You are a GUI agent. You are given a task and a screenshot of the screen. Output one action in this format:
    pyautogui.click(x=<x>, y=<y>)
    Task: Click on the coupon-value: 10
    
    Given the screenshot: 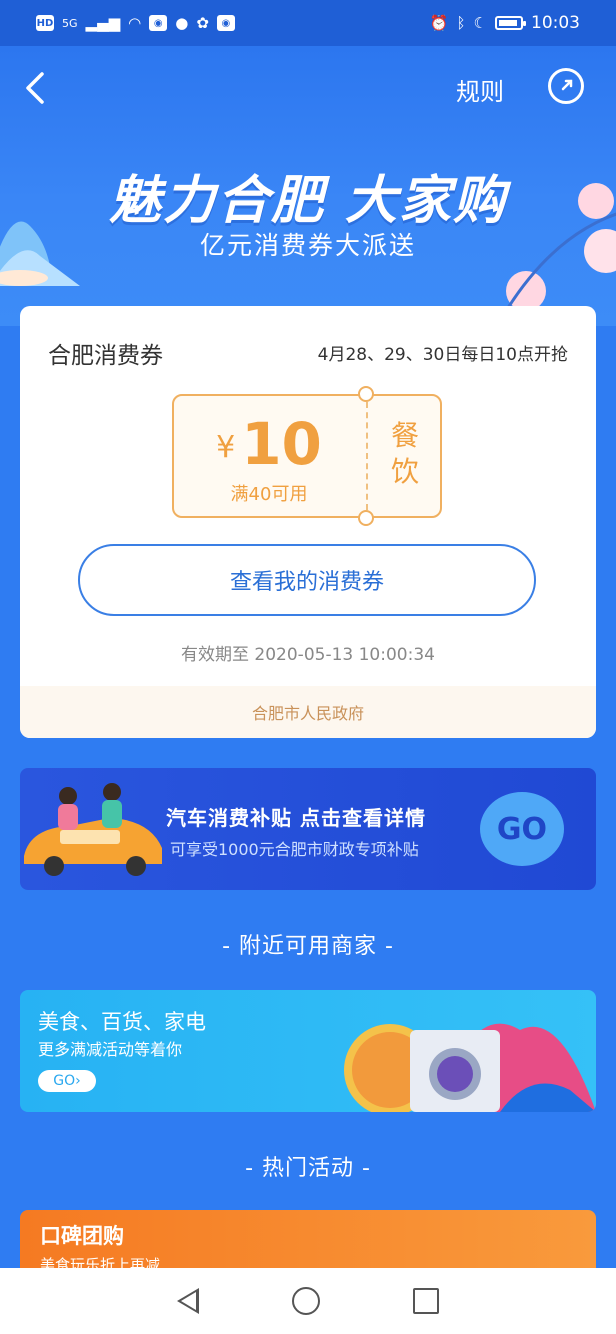 What is the action you would take?
    pyautogui.click(x=281, y=444)
    